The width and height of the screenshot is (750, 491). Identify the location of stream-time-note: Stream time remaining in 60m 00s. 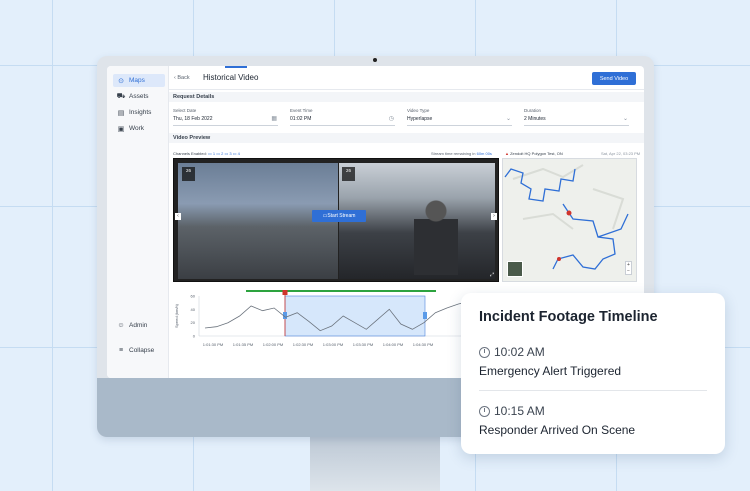
(461, 153).